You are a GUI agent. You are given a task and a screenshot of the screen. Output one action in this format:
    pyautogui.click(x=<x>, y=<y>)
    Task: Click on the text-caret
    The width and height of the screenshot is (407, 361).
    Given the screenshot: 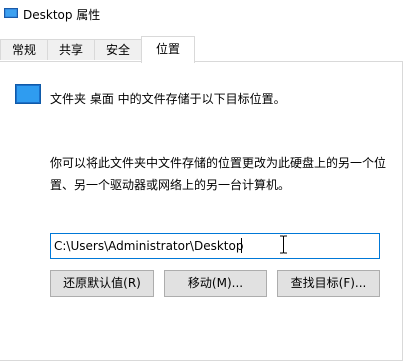 What is the action you would take?
    pyautogui.click(x=241, y=245)
    